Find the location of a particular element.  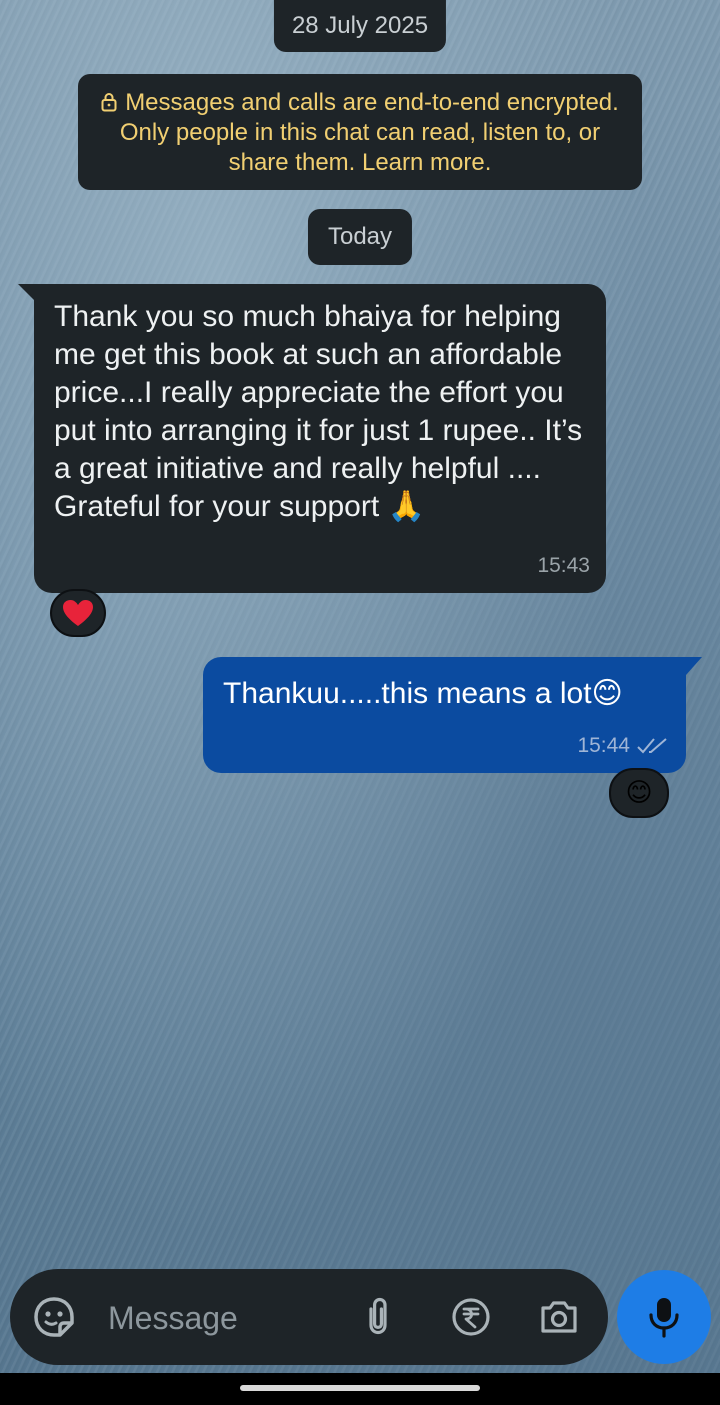

heart-icon is located at coordinates (78, 613).